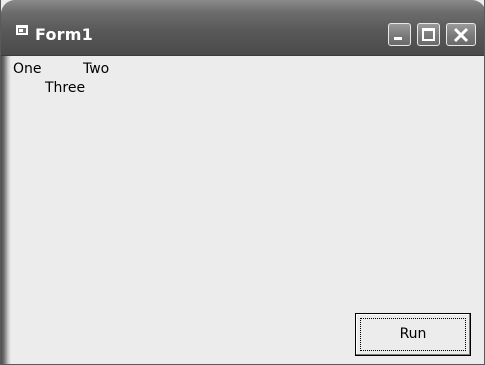 This screenshot has height=365, width=485. Describe the element at coordinates (64, 34) in the screenshot. I see `window-title: Form1` at that location.